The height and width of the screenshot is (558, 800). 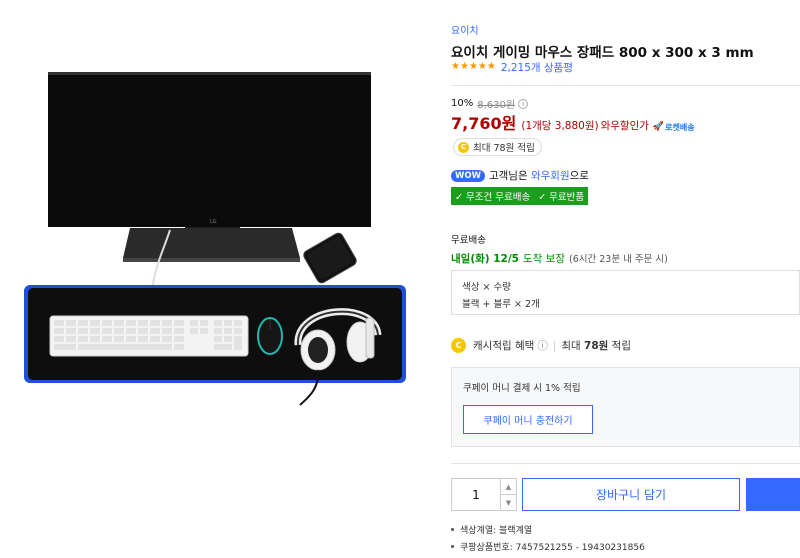 I want to click on wow-badge: WOW, so click(x=468, y=175).